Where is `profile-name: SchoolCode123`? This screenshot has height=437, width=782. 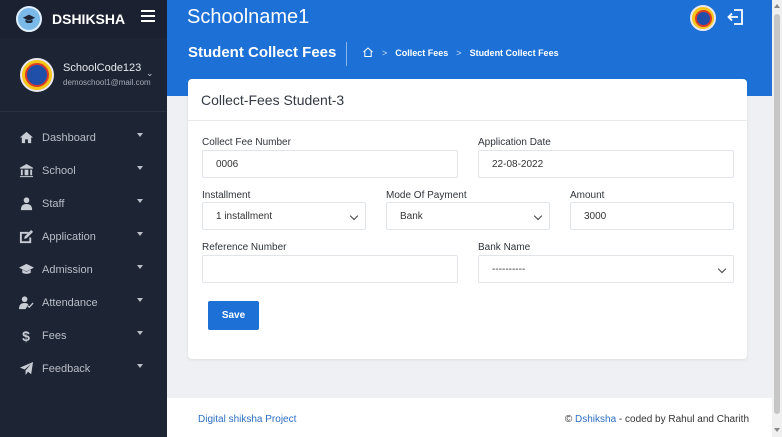 profile-name: SchoolCode123 is located at coordinates (102, 68).